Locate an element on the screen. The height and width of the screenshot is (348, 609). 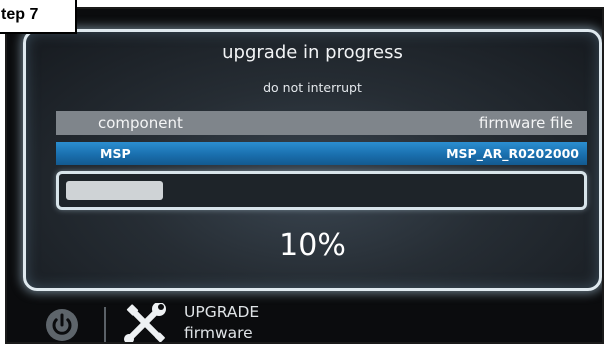
power-icon is located at coordinates (62, 325).